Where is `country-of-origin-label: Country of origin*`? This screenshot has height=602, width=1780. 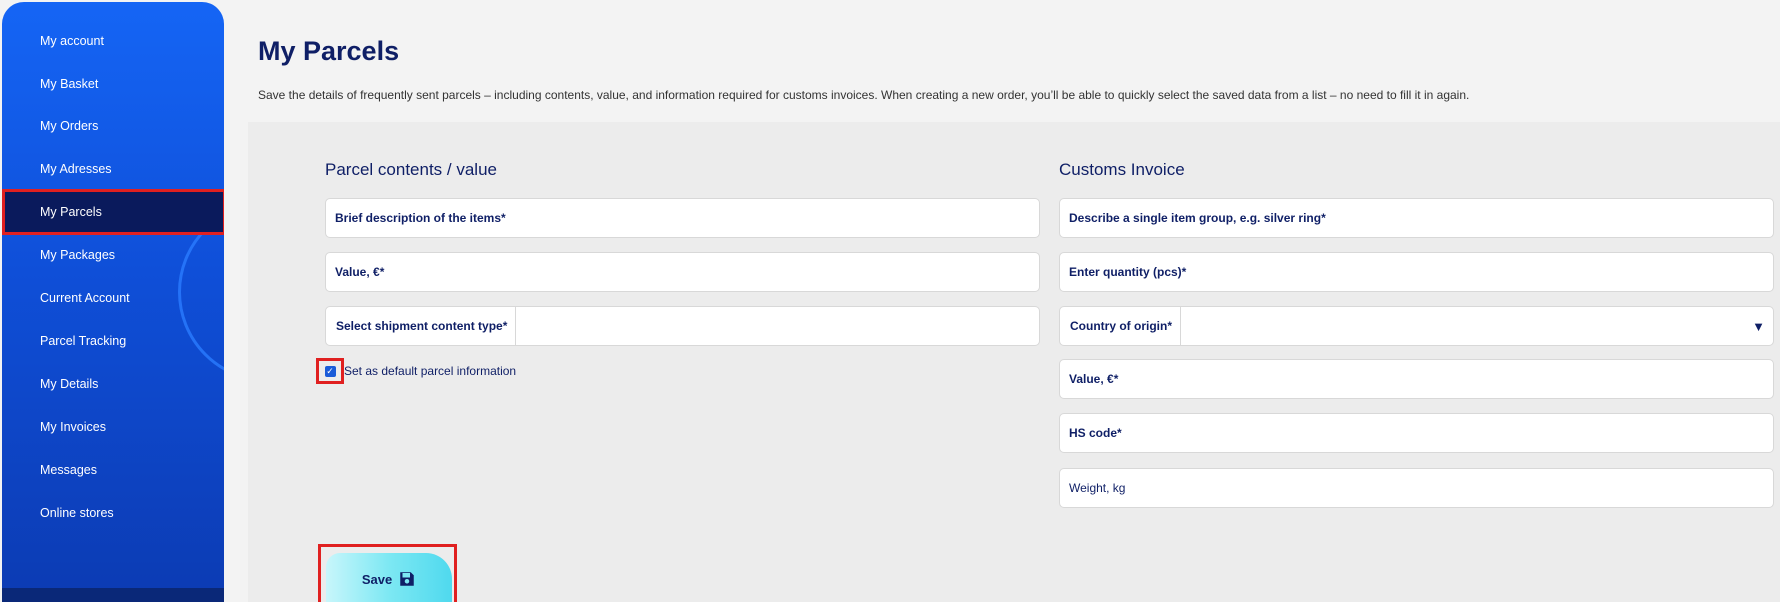
country-of-origin-label: Country of origin* is located at coordinates (1120, 326).